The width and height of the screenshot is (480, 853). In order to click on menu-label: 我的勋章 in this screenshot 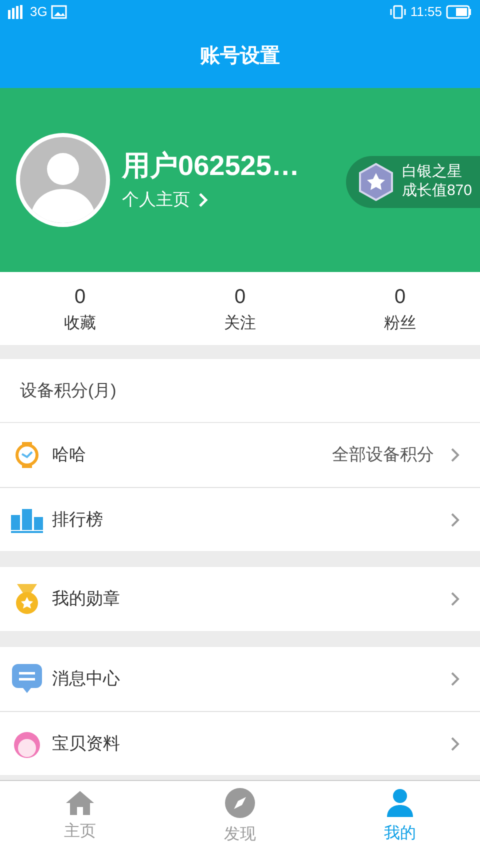, I will do `click(86, 599)`.